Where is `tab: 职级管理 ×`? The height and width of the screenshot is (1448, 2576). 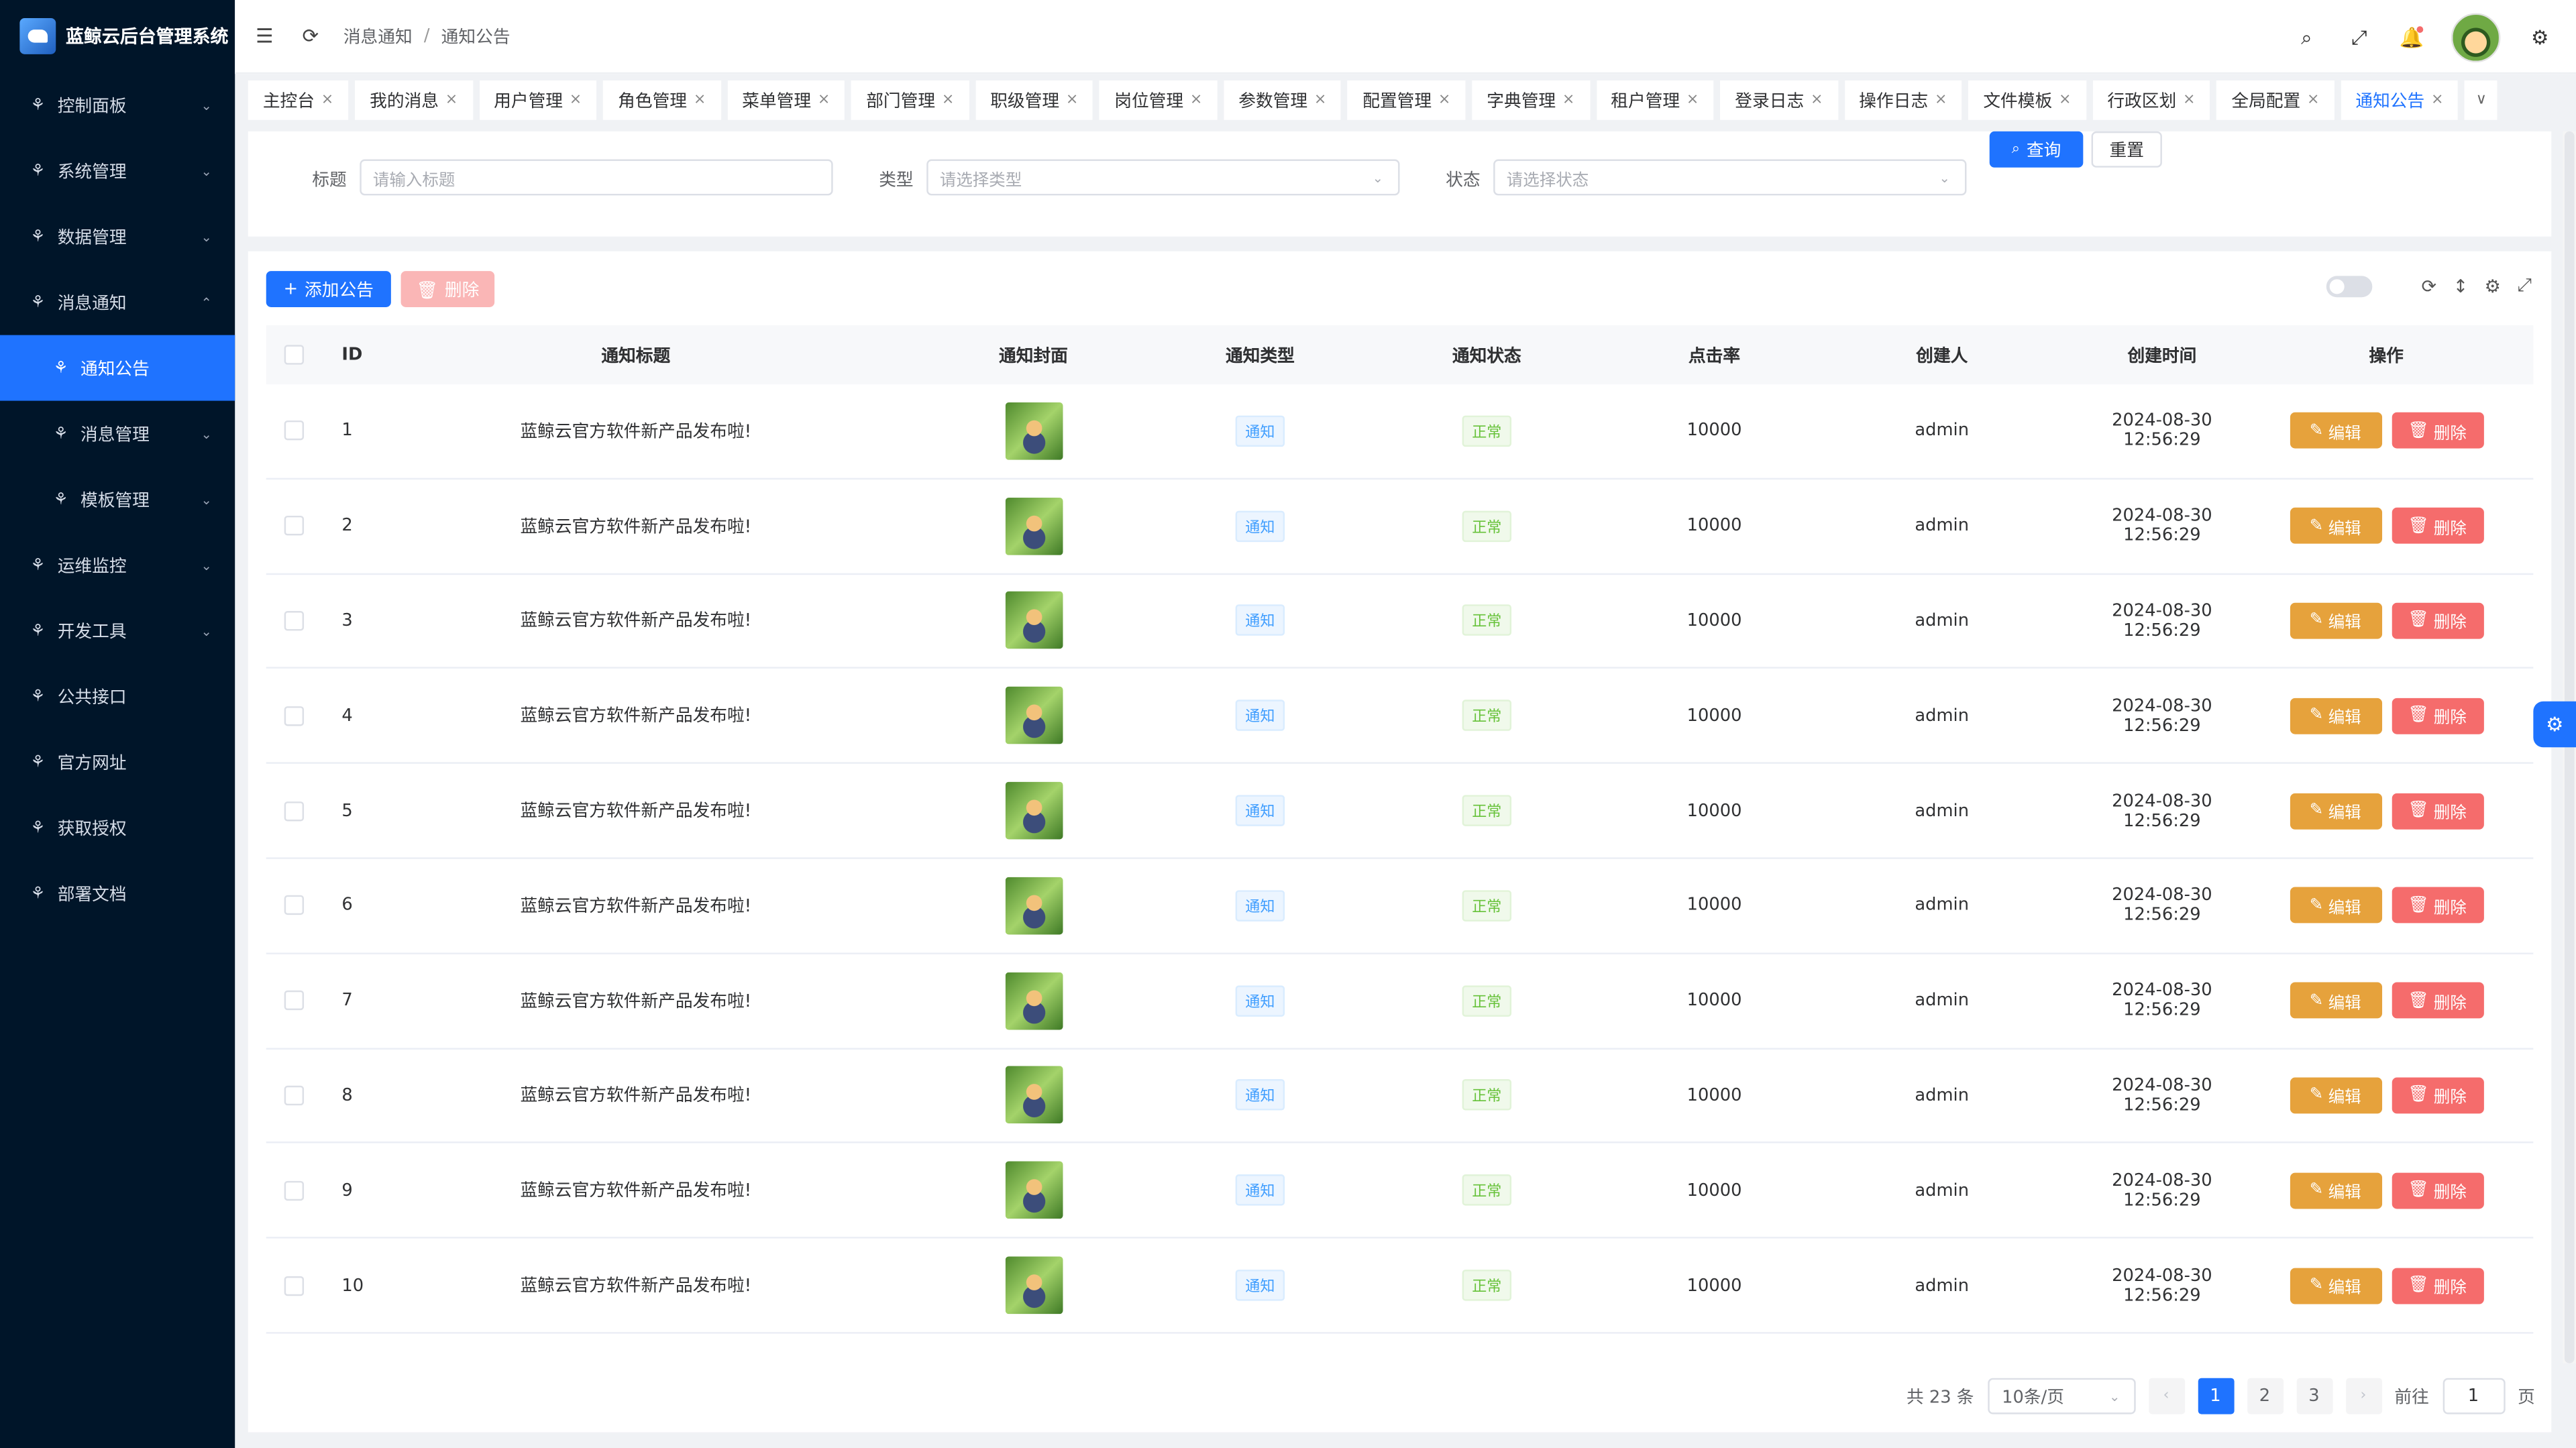
tab: 职级管理 × is located at coordinates (1034, 100).